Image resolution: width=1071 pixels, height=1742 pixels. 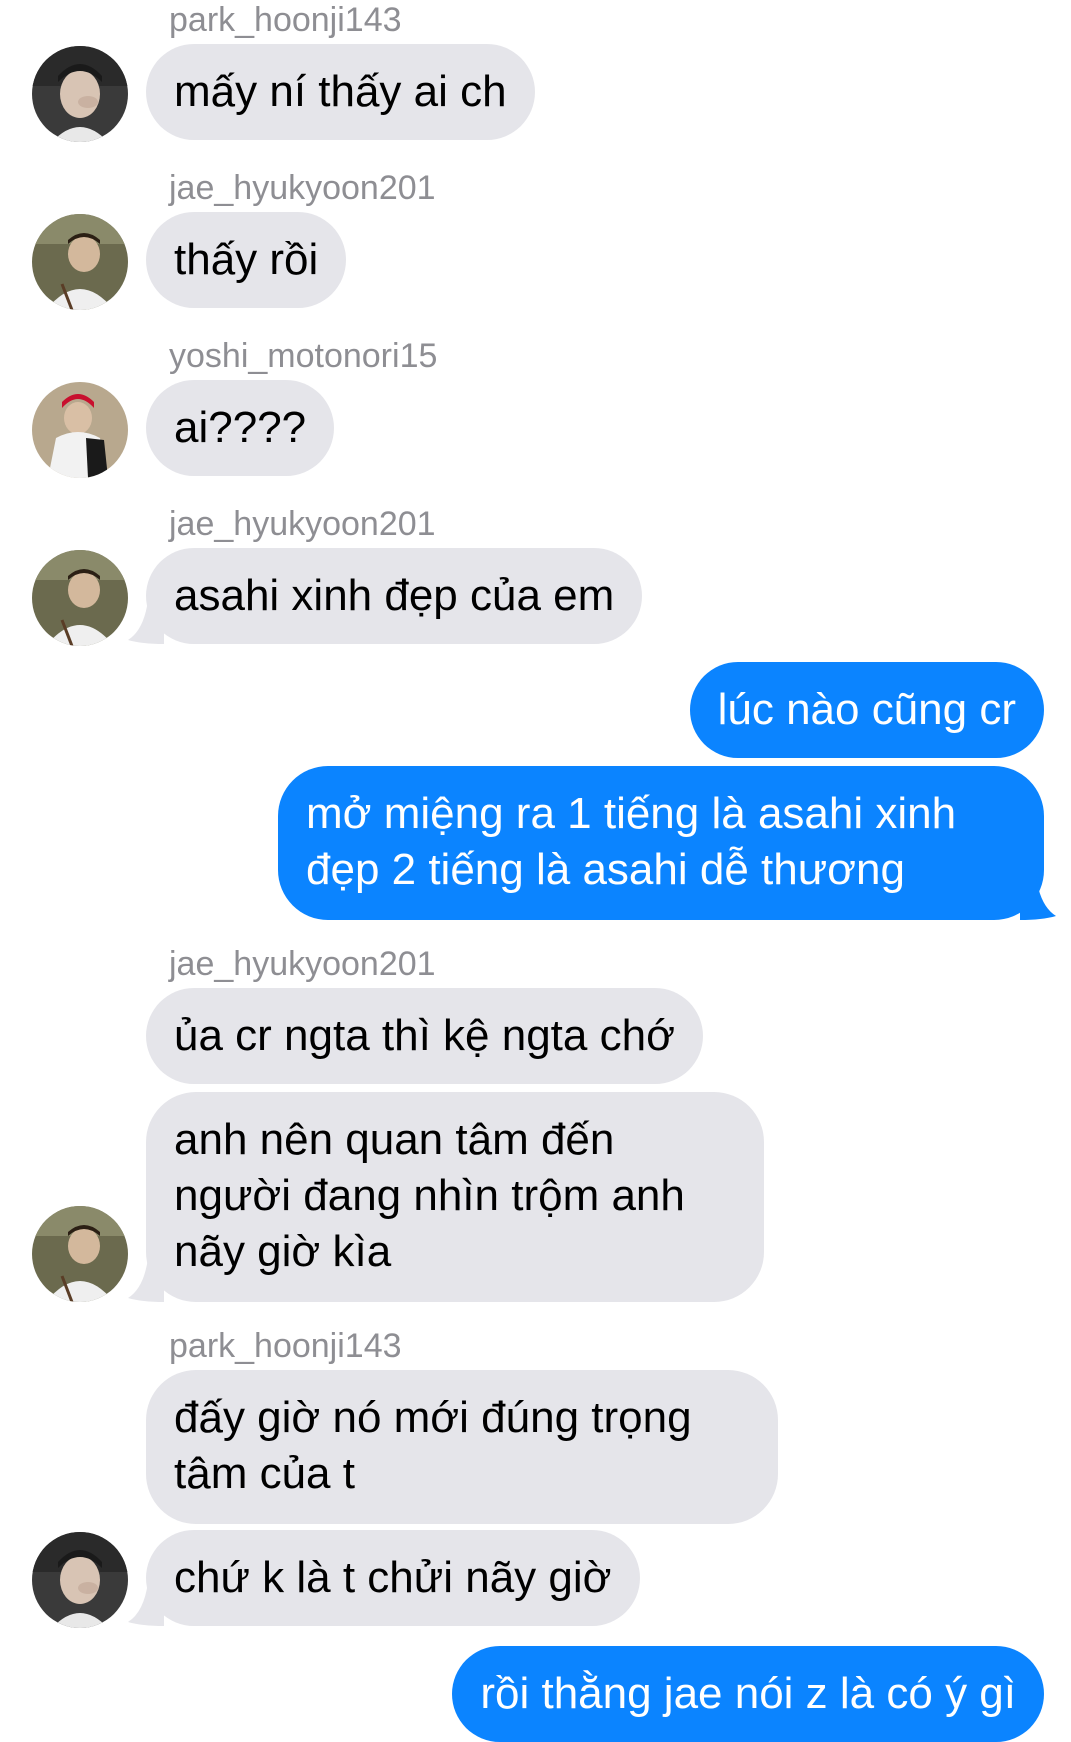 I want to click on message-bubble-incoming: thấy rồi, so click(x=246, y=260).